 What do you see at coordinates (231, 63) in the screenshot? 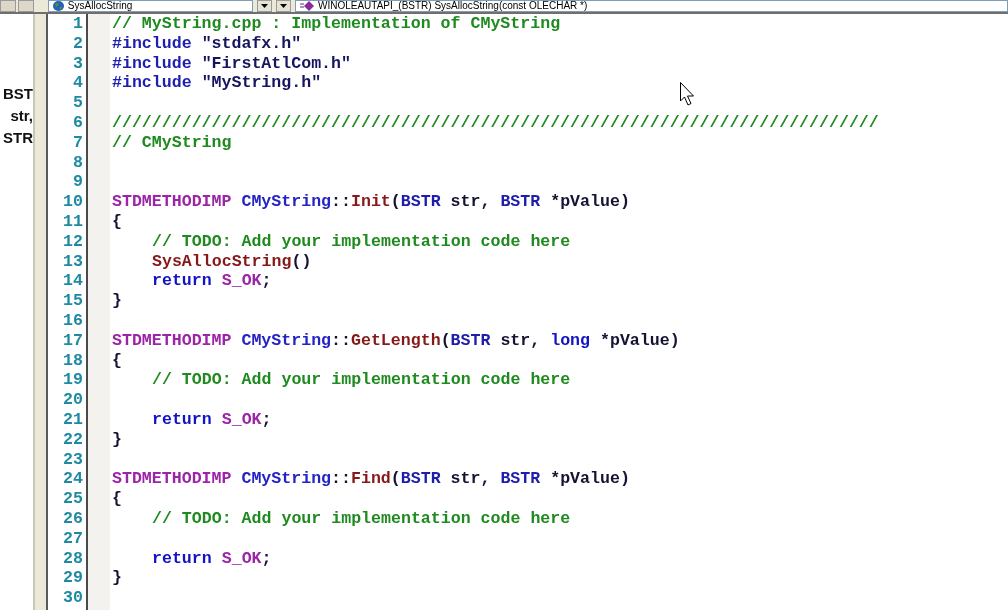
I see `code-line: #include "FirstAtlCom.h"` at bounding box center [231, 63].